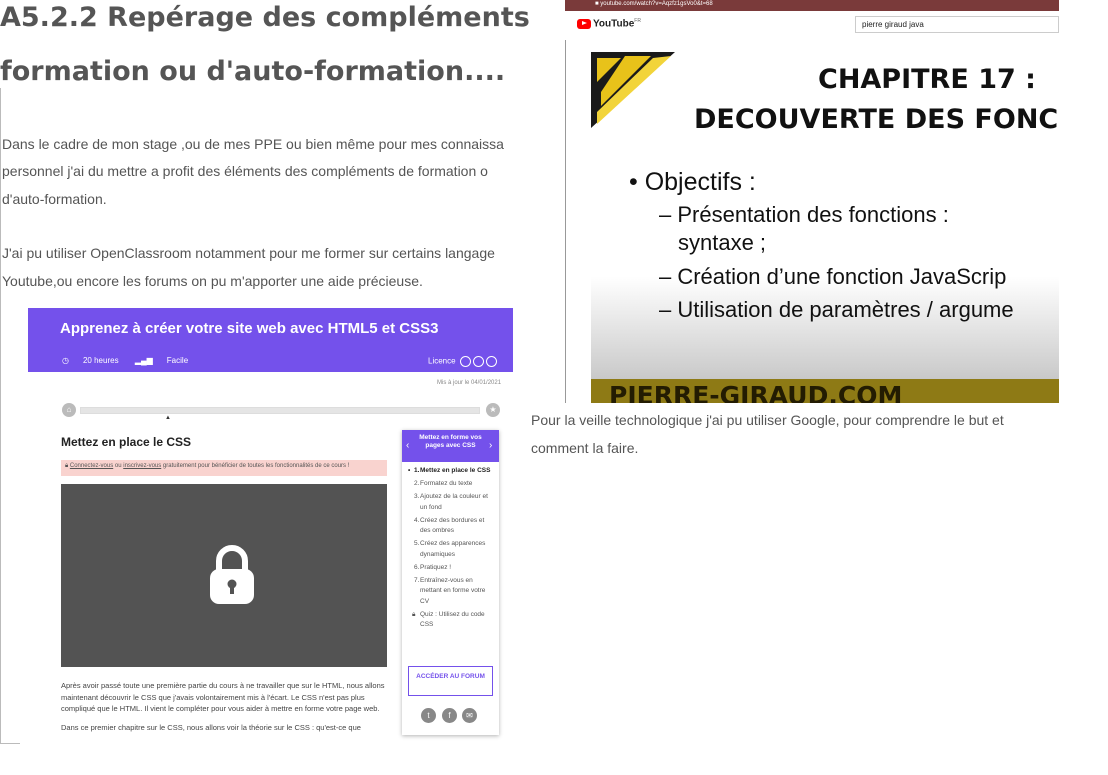  Describe the element at coordinates (118, 466) in the screenshot. I see `alert-or: ou` at that location.